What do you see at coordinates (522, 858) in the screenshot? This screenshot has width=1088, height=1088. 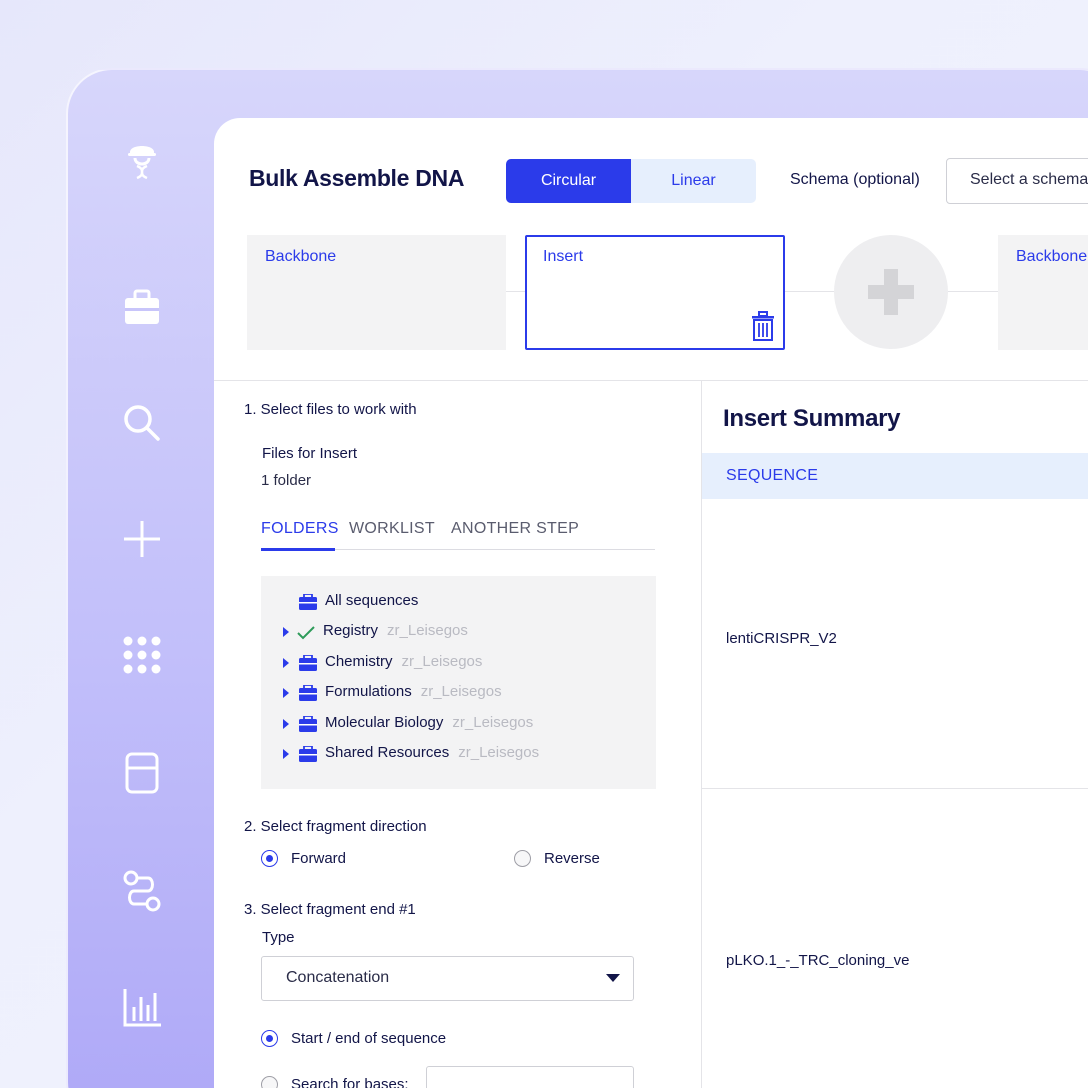 I see `reverse-radio` at bounding box center [522, 858].